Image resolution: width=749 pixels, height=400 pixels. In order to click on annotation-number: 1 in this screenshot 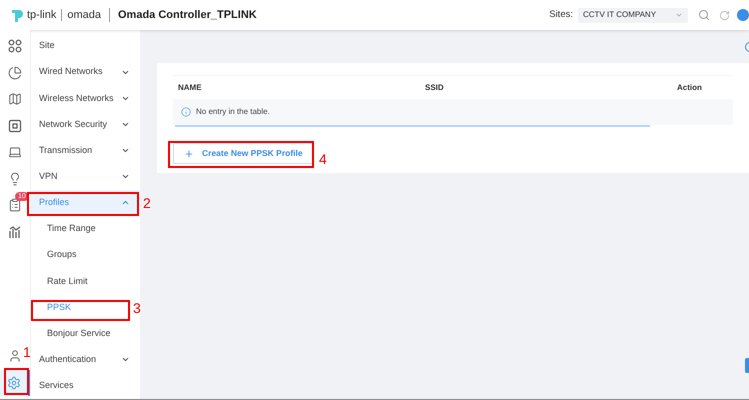, I will do `click(27, 352)`.